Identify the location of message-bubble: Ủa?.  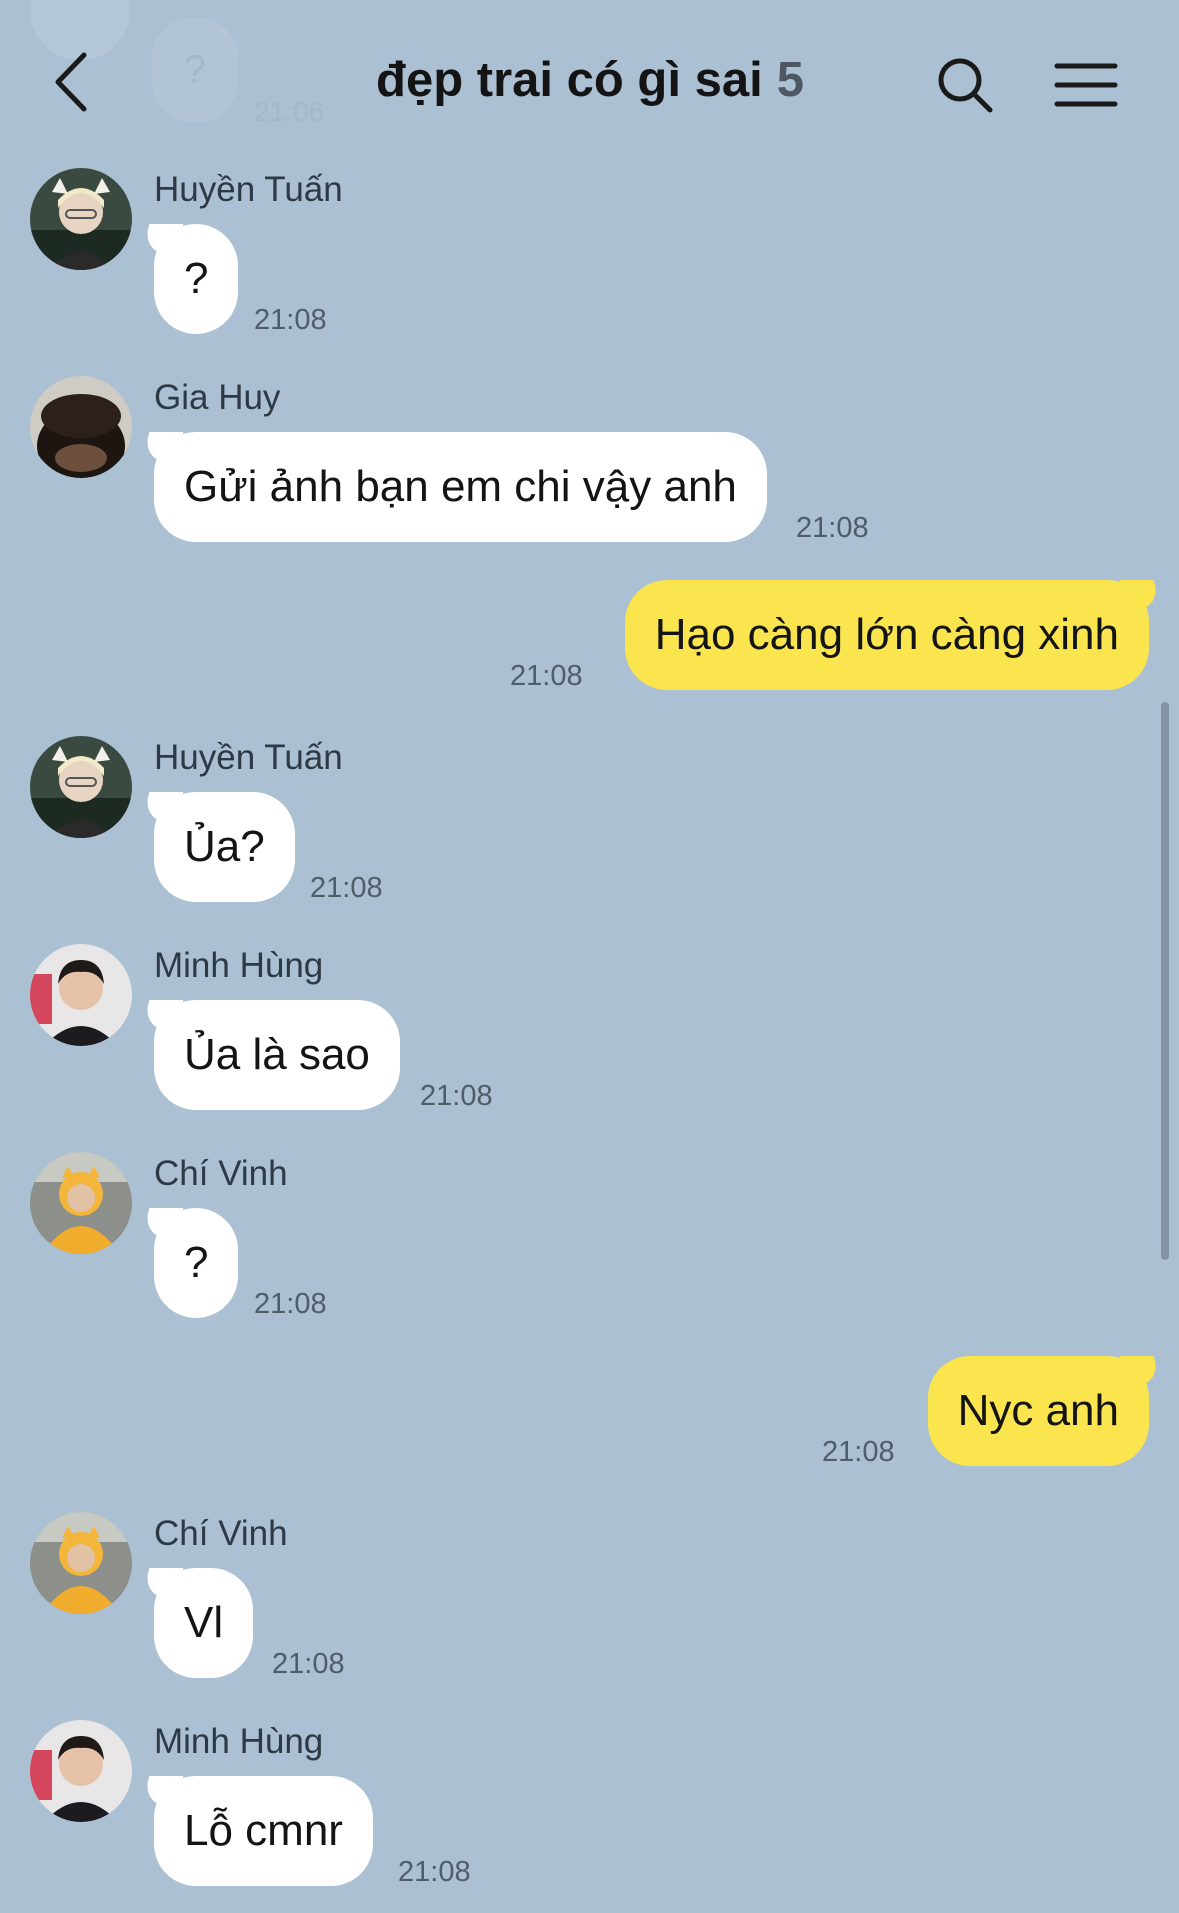
(224, 847).